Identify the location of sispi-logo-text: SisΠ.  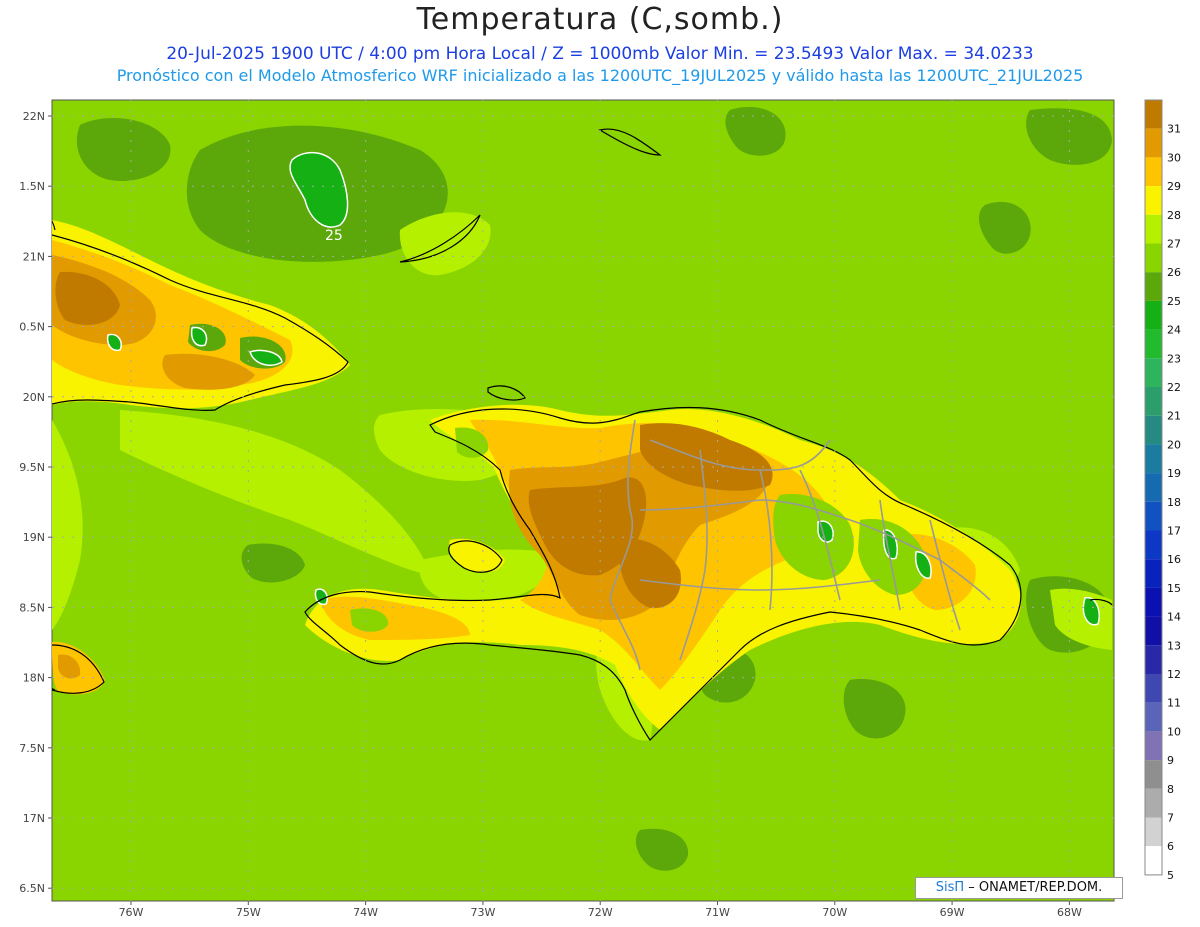
(950, 887).